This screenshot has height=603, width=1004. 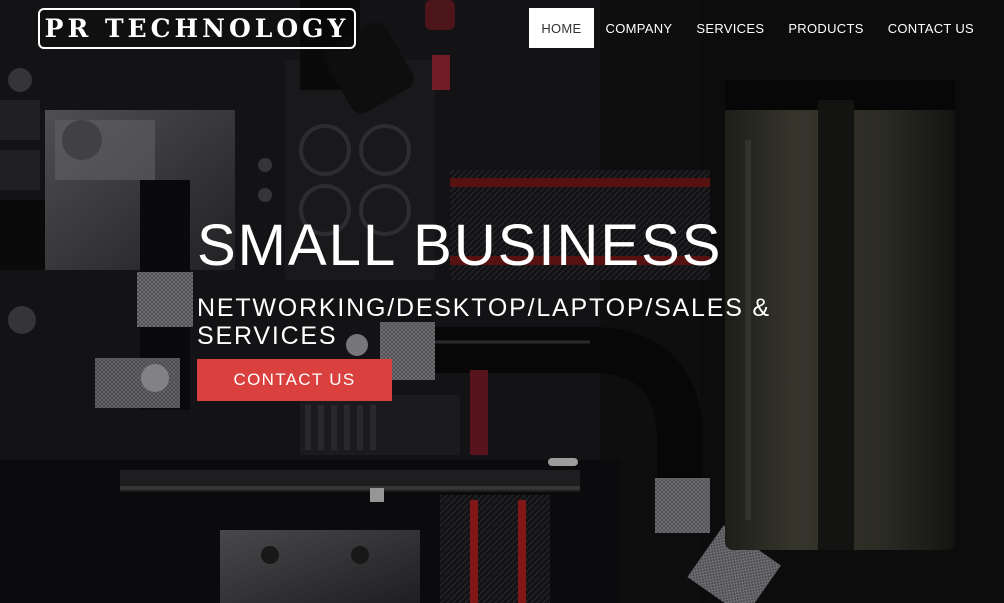 I want to click on logo-text: PR TECHNOLOGY, so click(x=197, y=28).